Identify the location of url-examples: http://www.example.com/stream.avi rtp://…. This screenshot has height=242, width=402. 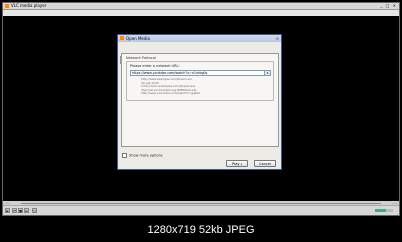
(171, 86).